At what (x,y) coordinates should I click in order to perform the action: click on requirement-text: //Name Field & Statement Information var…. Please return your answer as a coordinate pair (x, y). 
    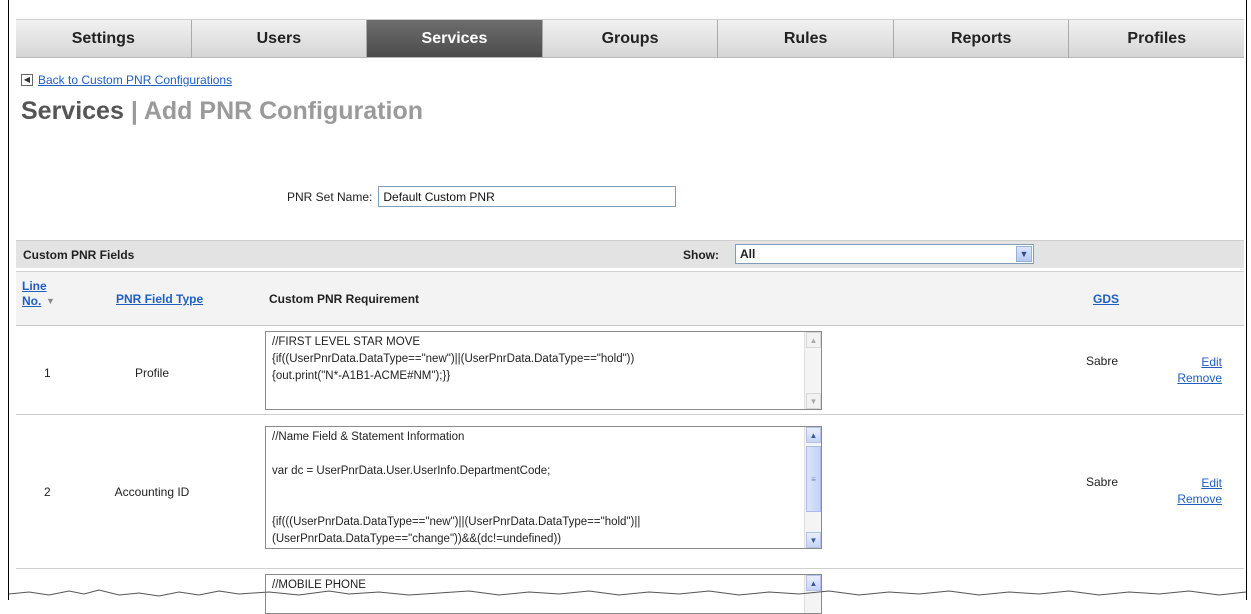
    Looking at the image, I should click on (456, 488).